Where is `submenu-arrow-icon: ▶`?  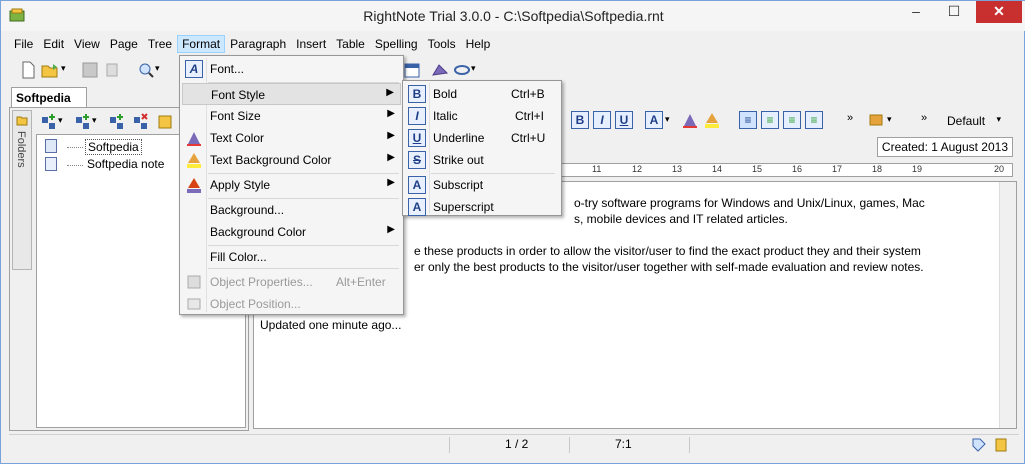 submenu-arrow-icon: ▶ is located at coordinates (391, 229).